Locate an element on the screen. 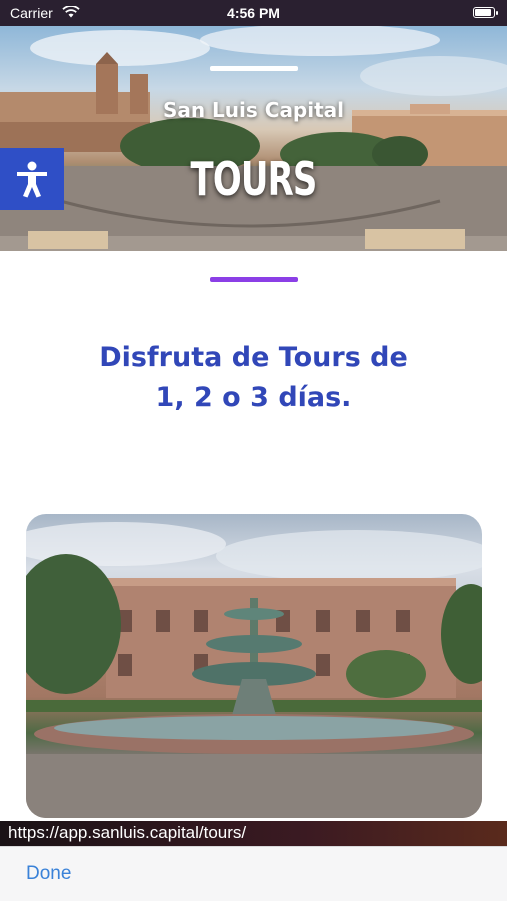 This screenshot has width=507, height=901. status-bar: Carrier 4:56 PM is located at coordinates (253, 13).